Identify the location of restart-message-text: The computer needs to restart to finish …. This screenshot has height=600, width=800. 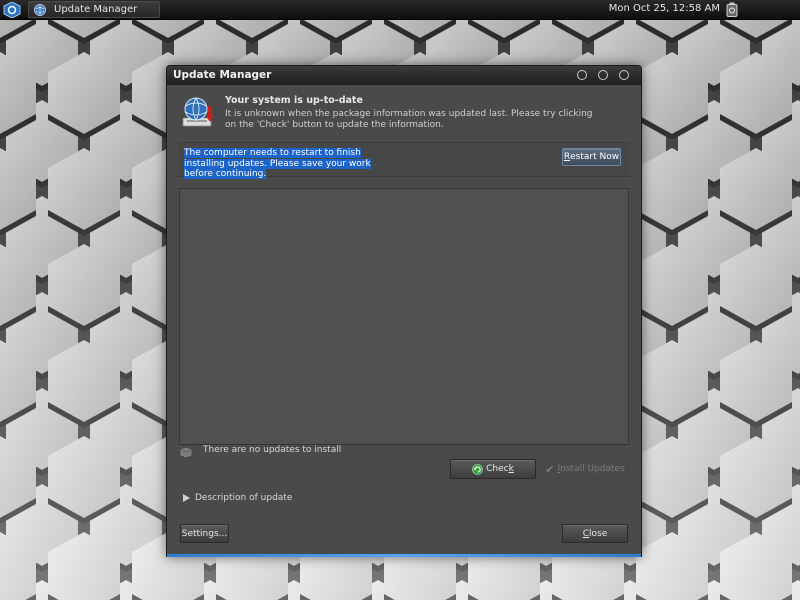
(277, 163).